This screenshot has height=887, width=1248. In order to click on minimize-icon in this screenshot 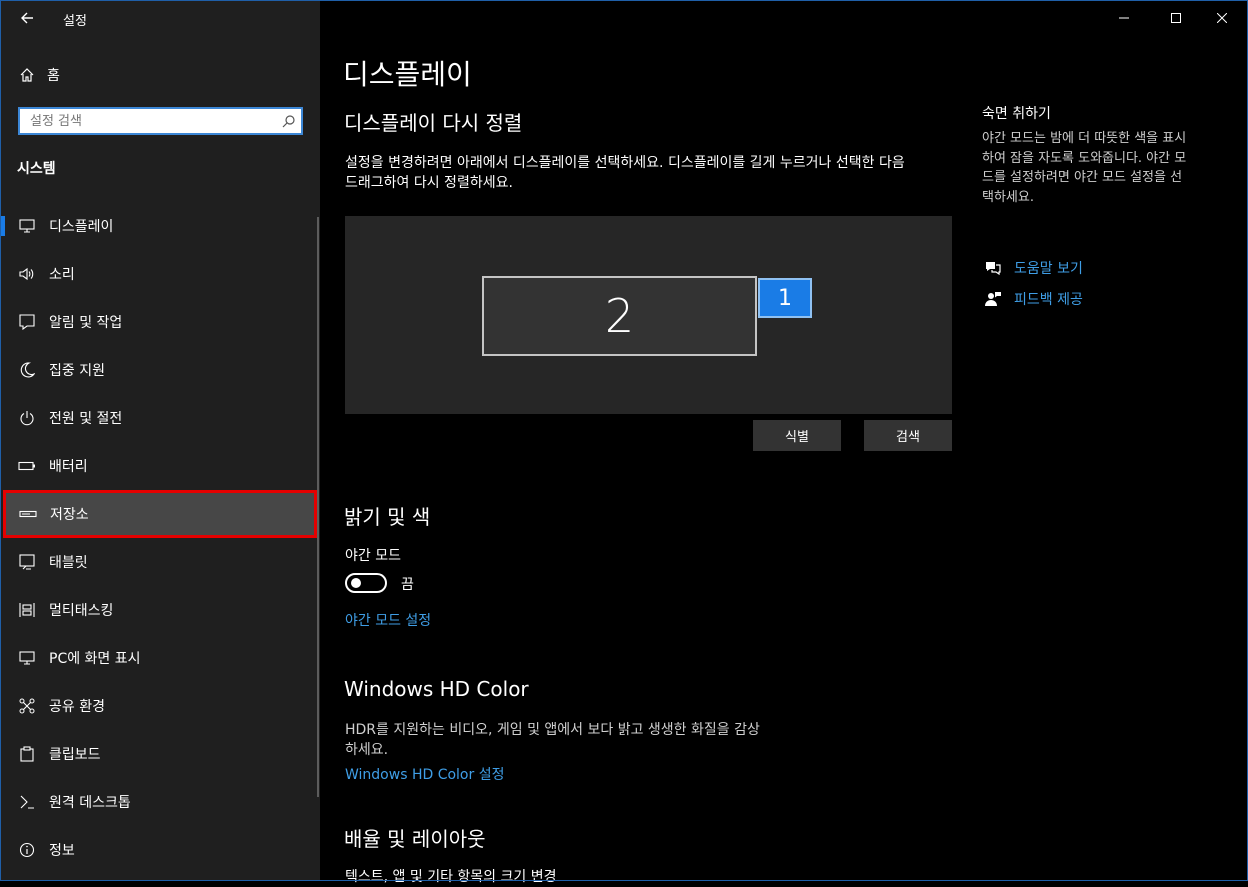, I will do `click(1124, 18)`.